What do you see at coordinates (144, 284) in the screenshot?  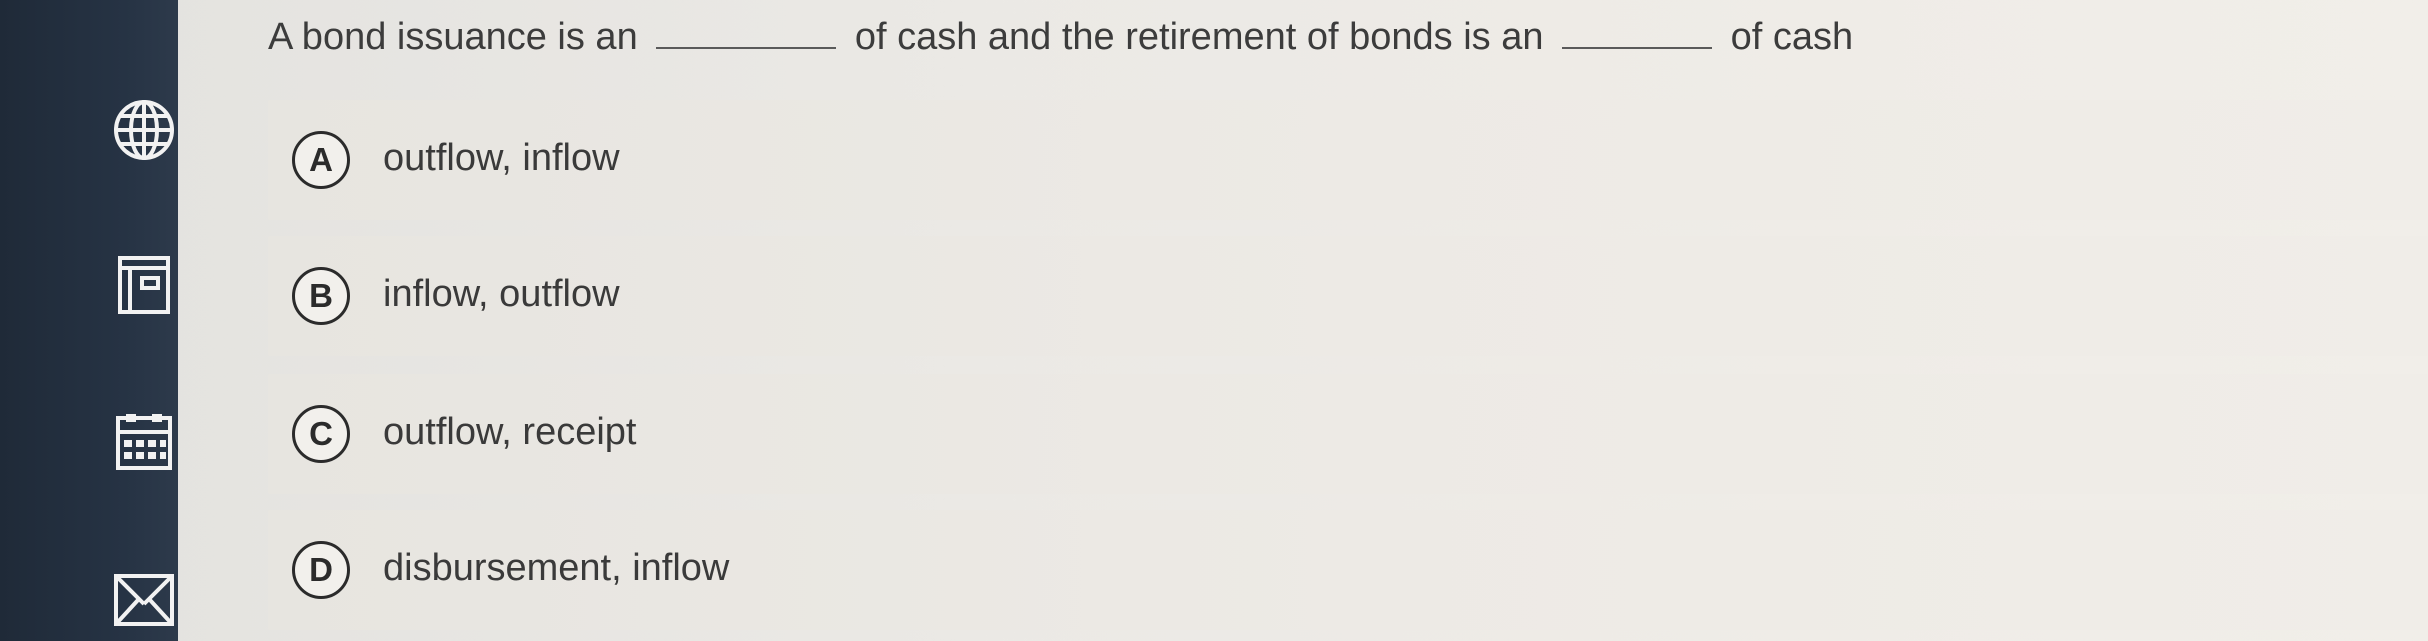 I see `book-icon` at bounding box center [144, 284].